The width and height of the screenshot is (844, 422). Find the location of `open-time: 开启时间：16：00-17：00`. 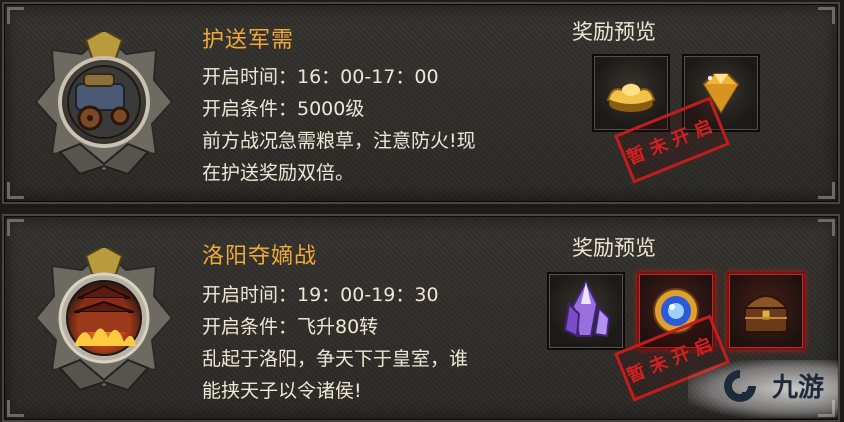

open-time: 开启时间：16：00-17：00 is located at coordinates (320, 77).